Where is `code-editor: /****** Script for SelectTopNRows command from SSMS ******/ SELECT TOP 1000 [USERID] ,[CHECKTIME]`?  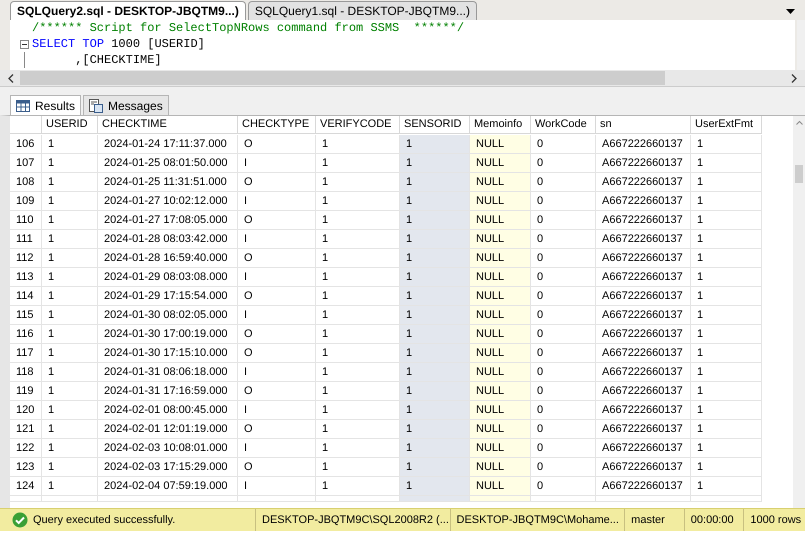 code-editor: /****** Script for SelectTopNRows command from SSMS ******/ SELECT TOP 1000 [USERID] ,[CHECKTIME] is located at coordinates (402, 45).